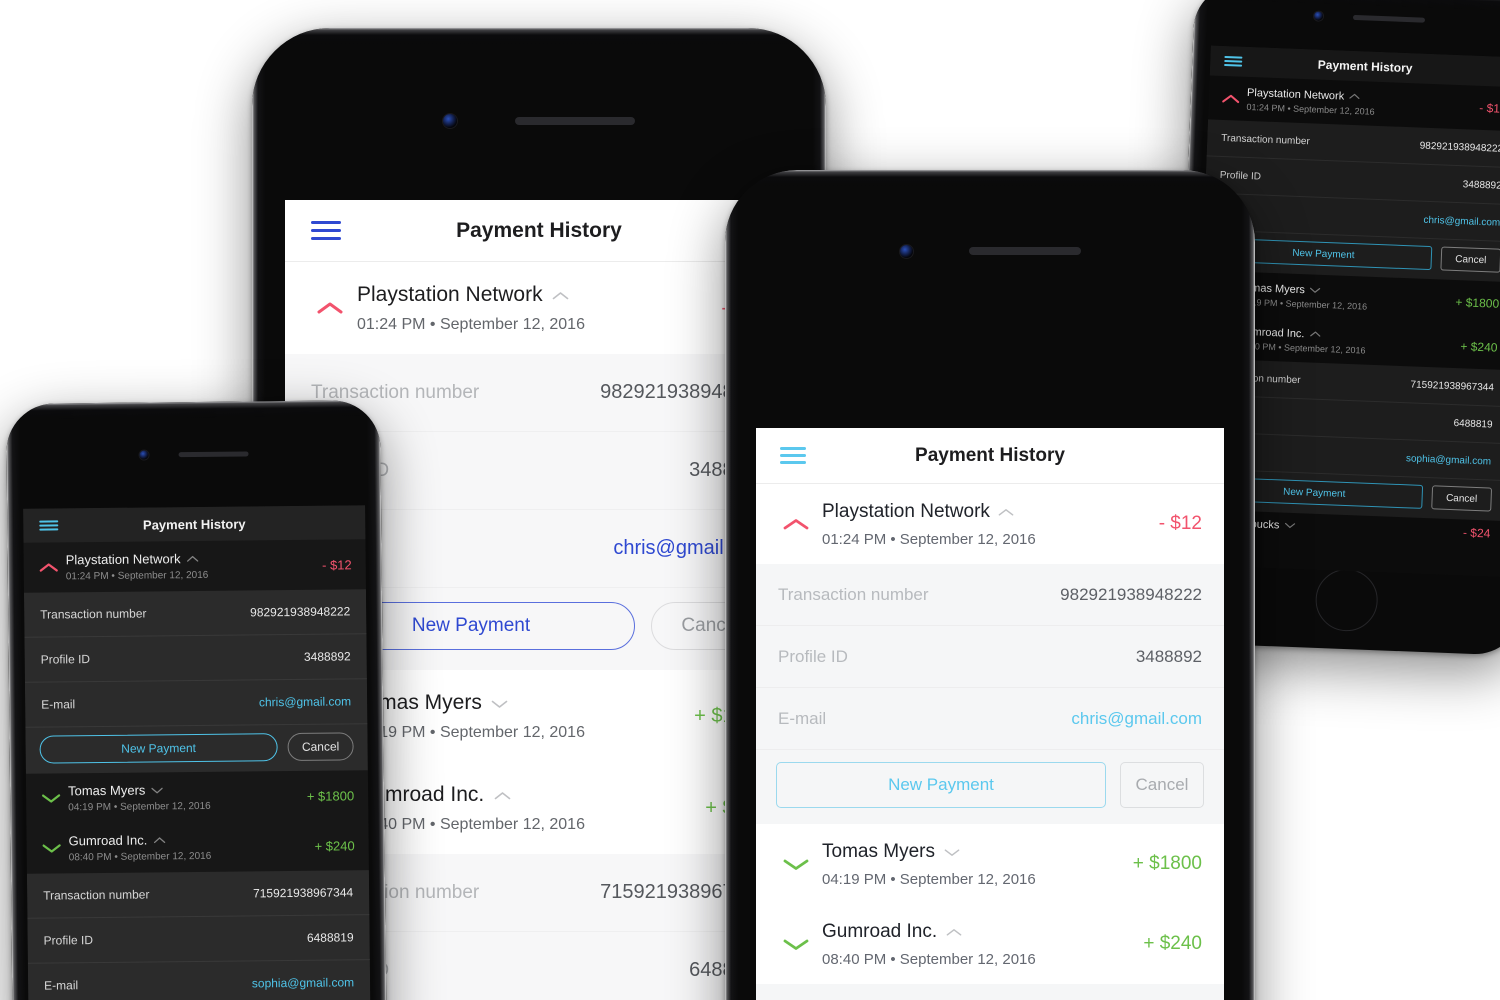 This screenshot has height=1000, width=1500. I want to click on device-sensor-bar, so click(193, 454).